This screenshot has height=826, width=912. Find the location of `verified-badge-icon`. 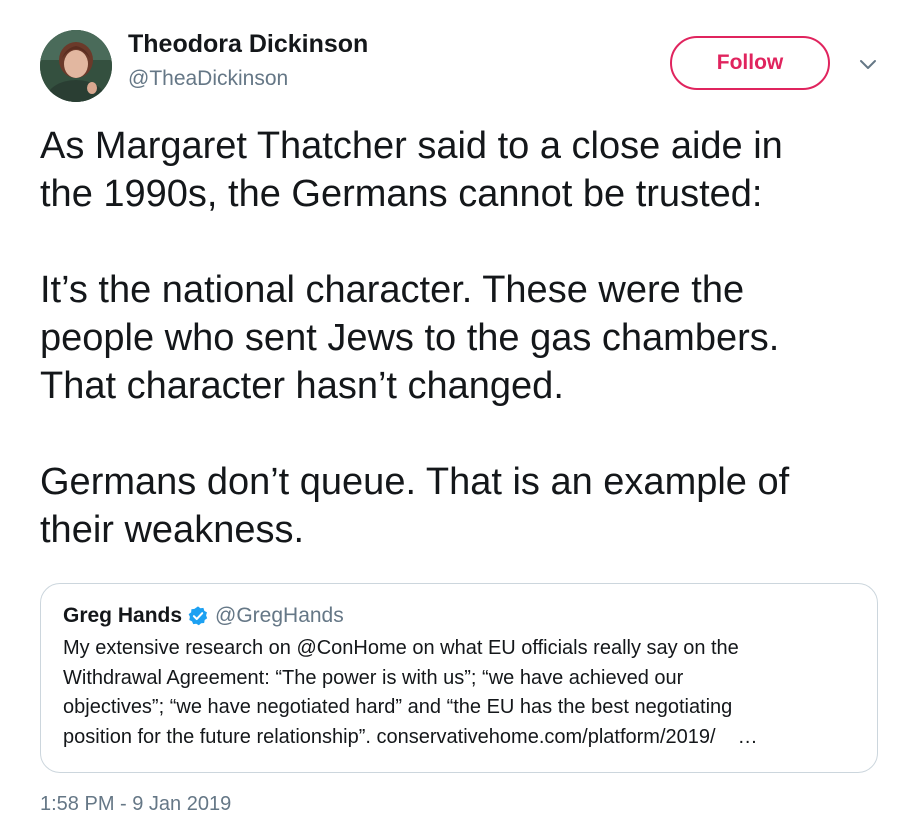

verified-badge-icon is located at coordinates (198, 616).